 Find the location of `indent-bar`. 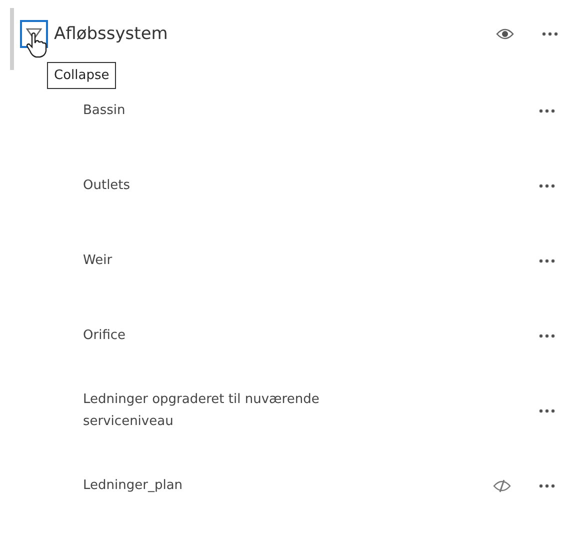

indent-bar is located at coordinates (12, 39).